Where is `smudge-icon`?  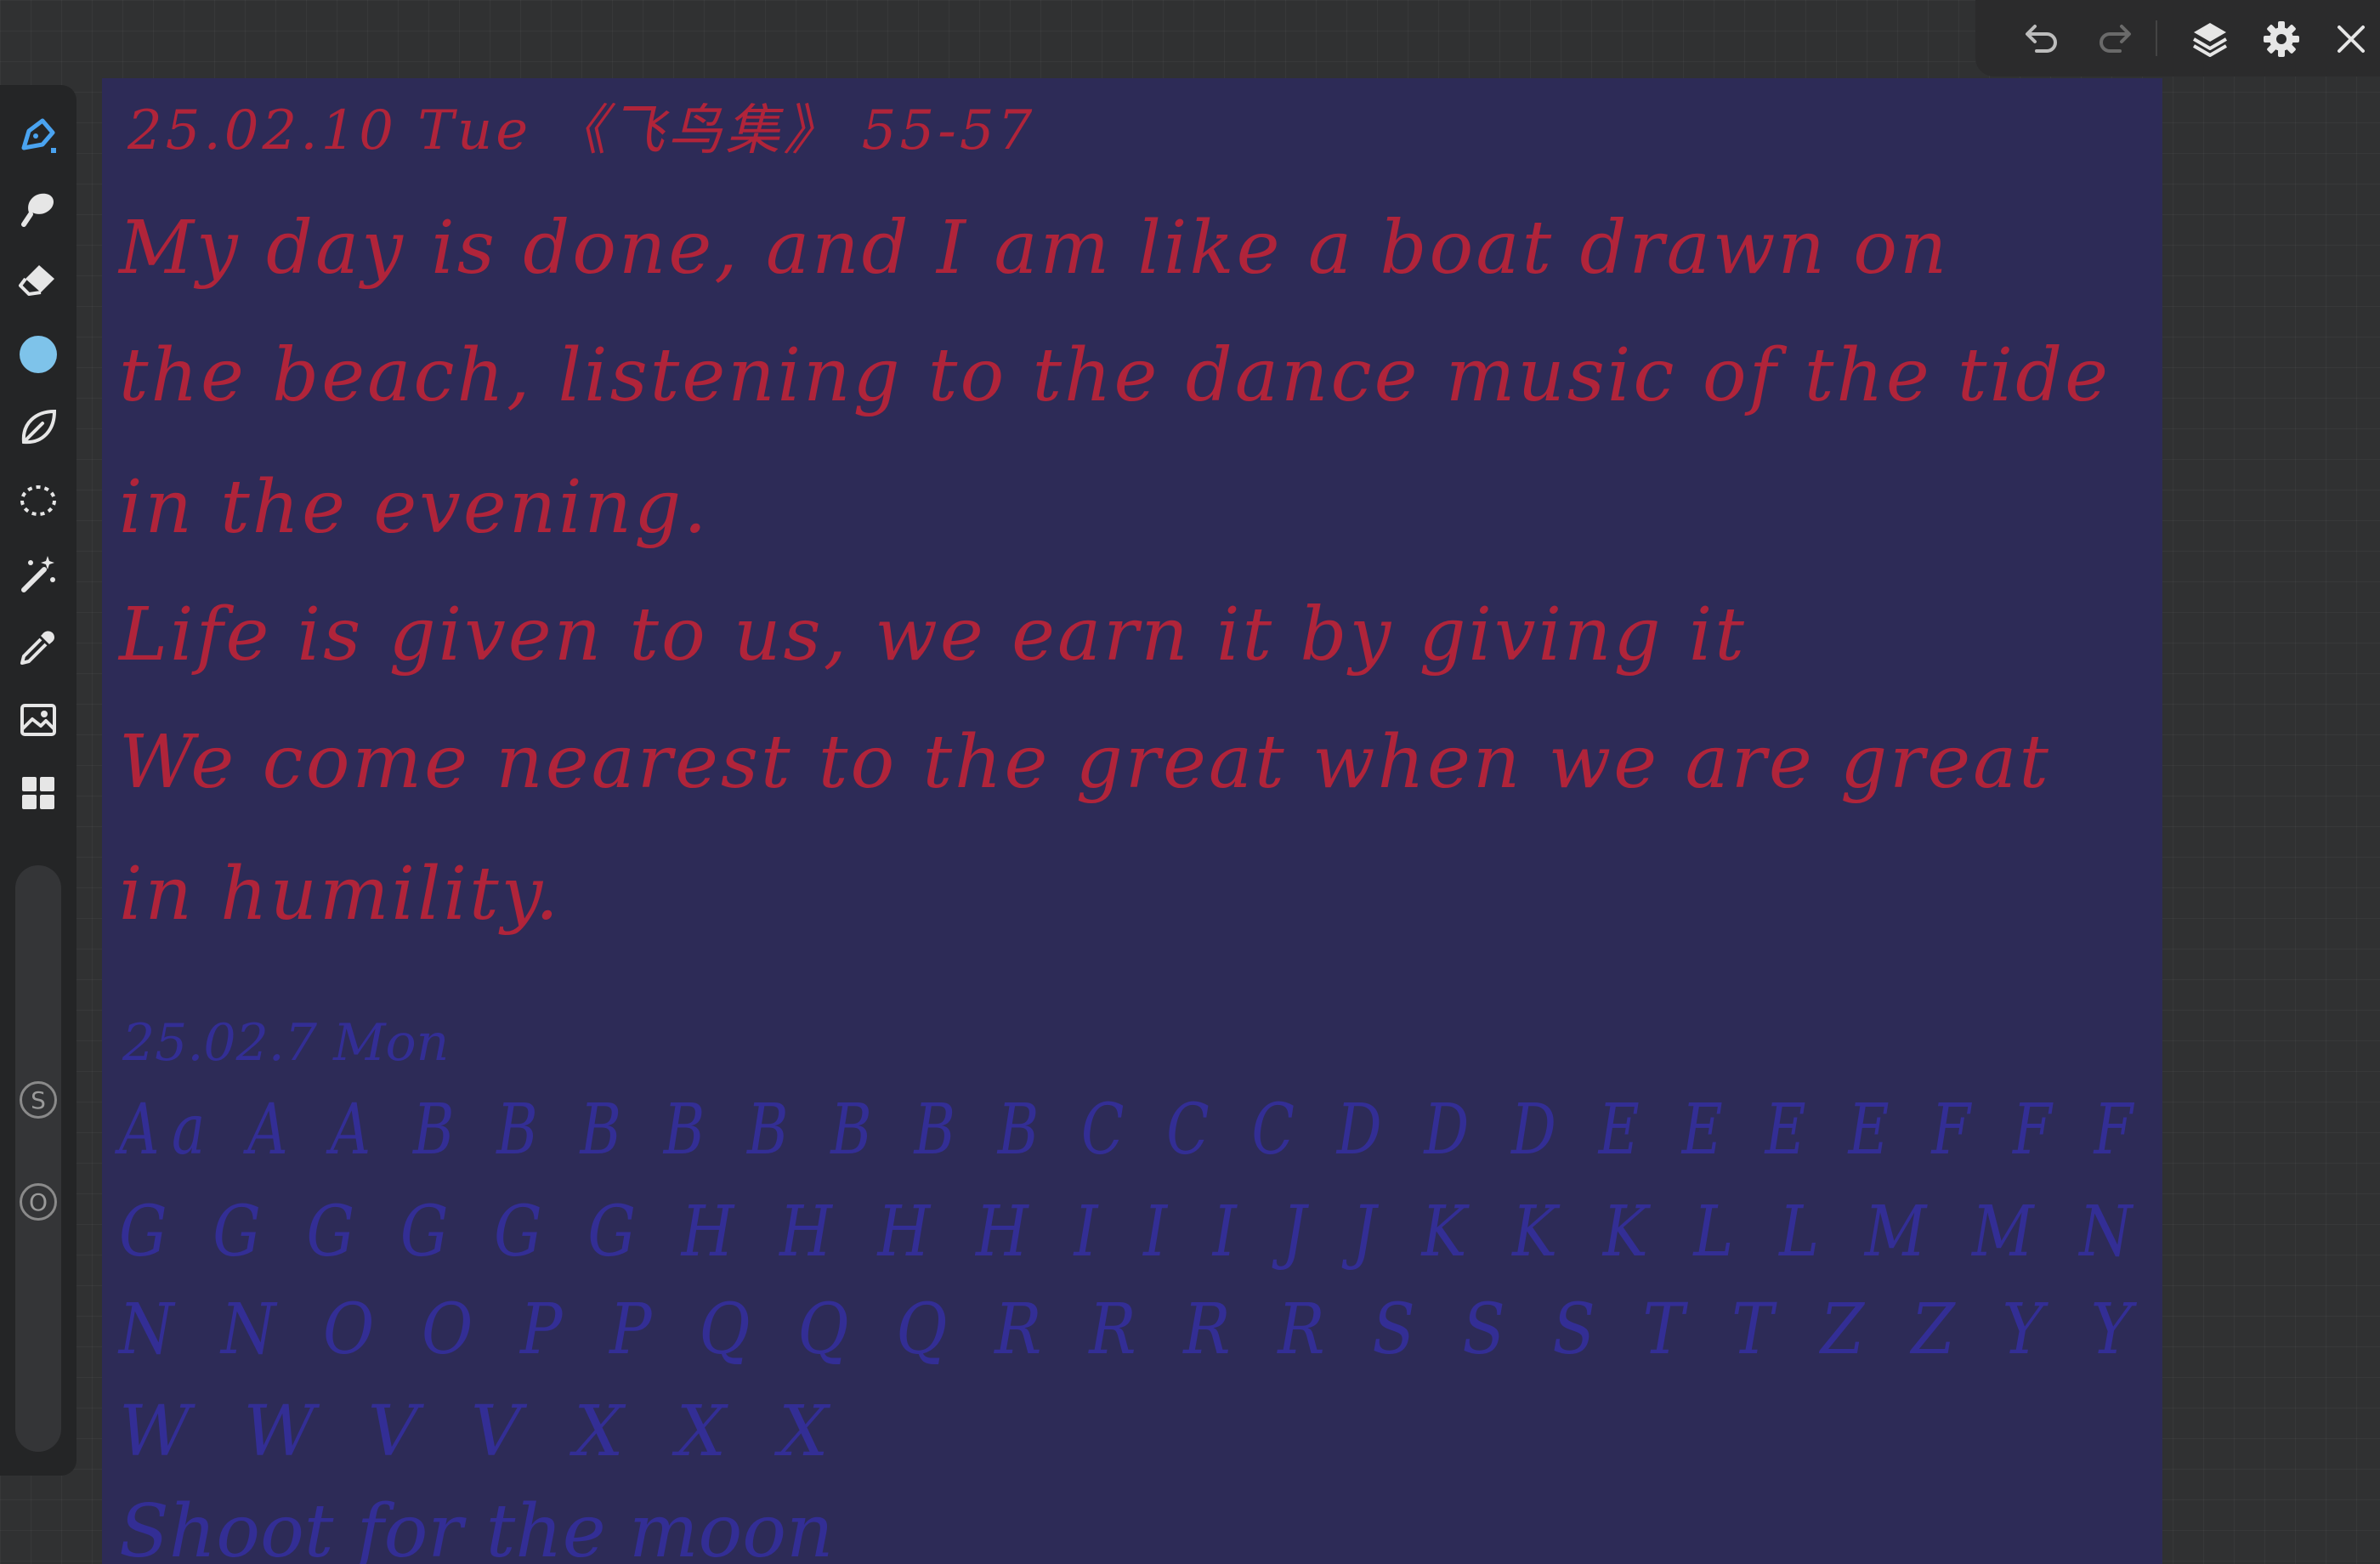
smudge-icon is located at coordinates (37, 210).